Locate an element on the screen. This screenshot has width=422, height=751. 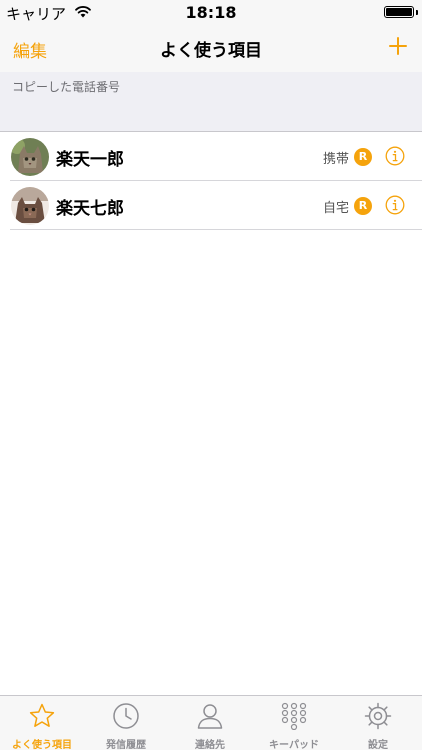
plus-icon is located at coordinates (398, 46).